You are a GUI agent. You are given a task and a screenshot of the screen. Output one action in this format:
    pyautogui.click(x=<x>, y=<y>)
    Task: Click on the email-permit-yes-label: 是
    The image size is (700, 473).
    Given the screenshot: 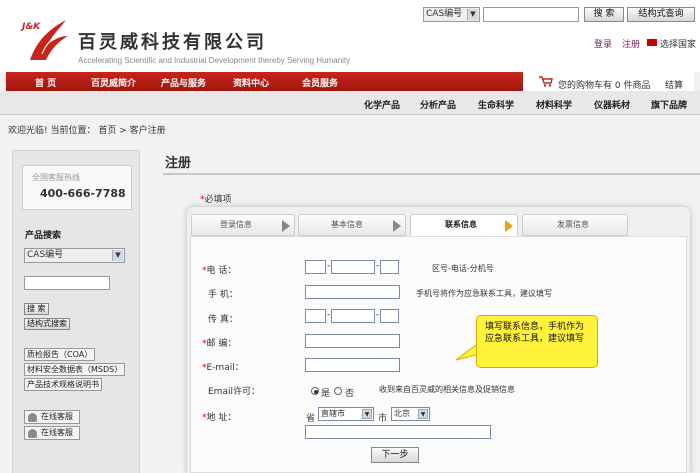 What is the action you would take?
    pyautogui.click(x=326, y=394)
    